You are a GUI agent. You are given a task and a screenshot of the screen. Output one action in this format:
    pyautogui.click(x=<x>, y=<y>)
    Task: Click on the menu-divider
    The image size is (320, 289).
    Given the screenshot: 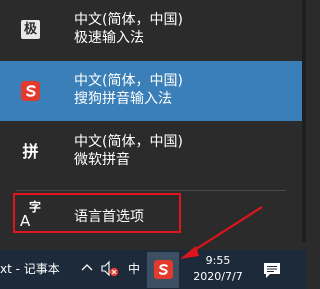 What is the action you would take?
    pyautogui.click(x=151, y=190)
    